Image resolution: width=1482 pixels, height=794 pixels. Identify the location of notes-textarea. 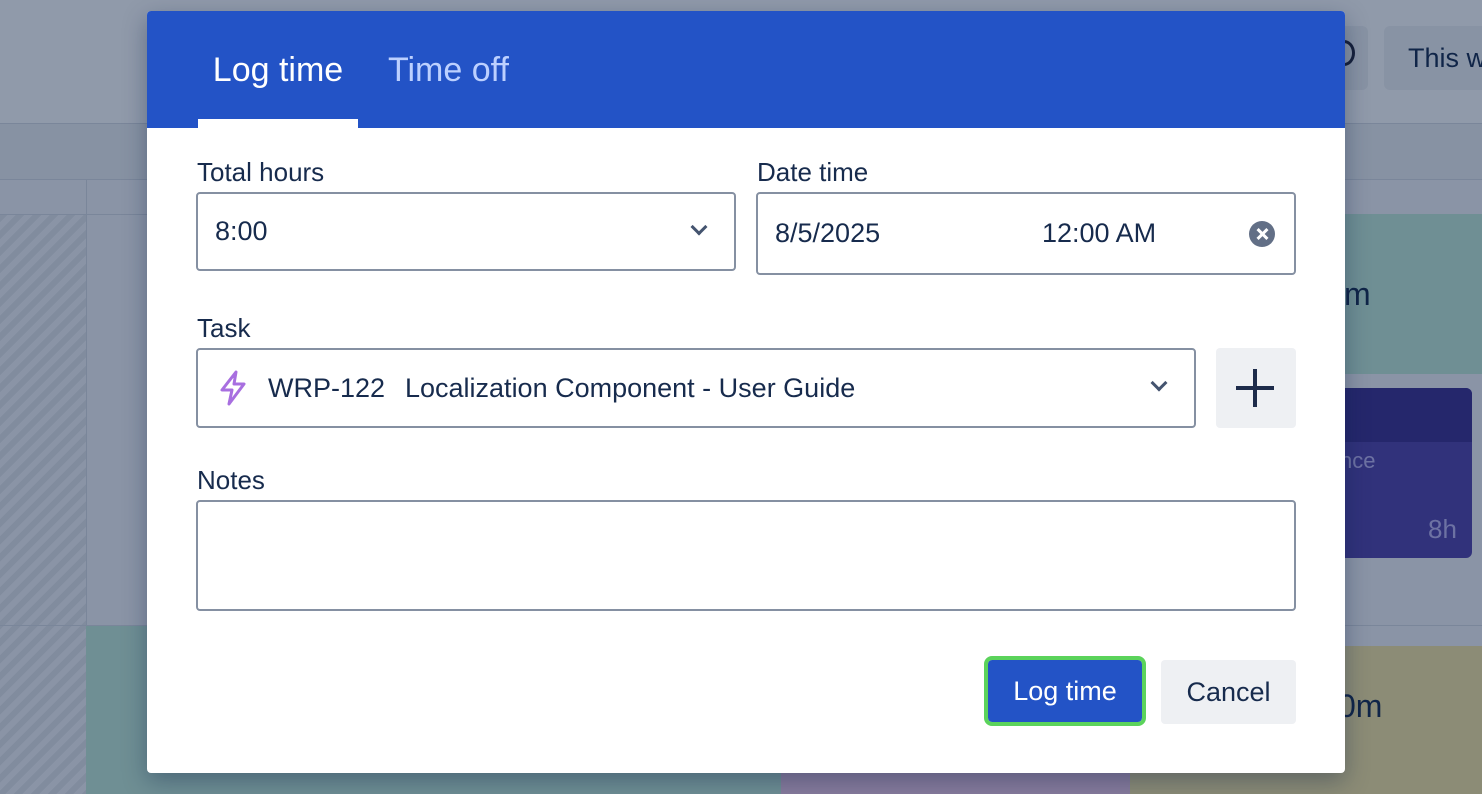
(746, 555).